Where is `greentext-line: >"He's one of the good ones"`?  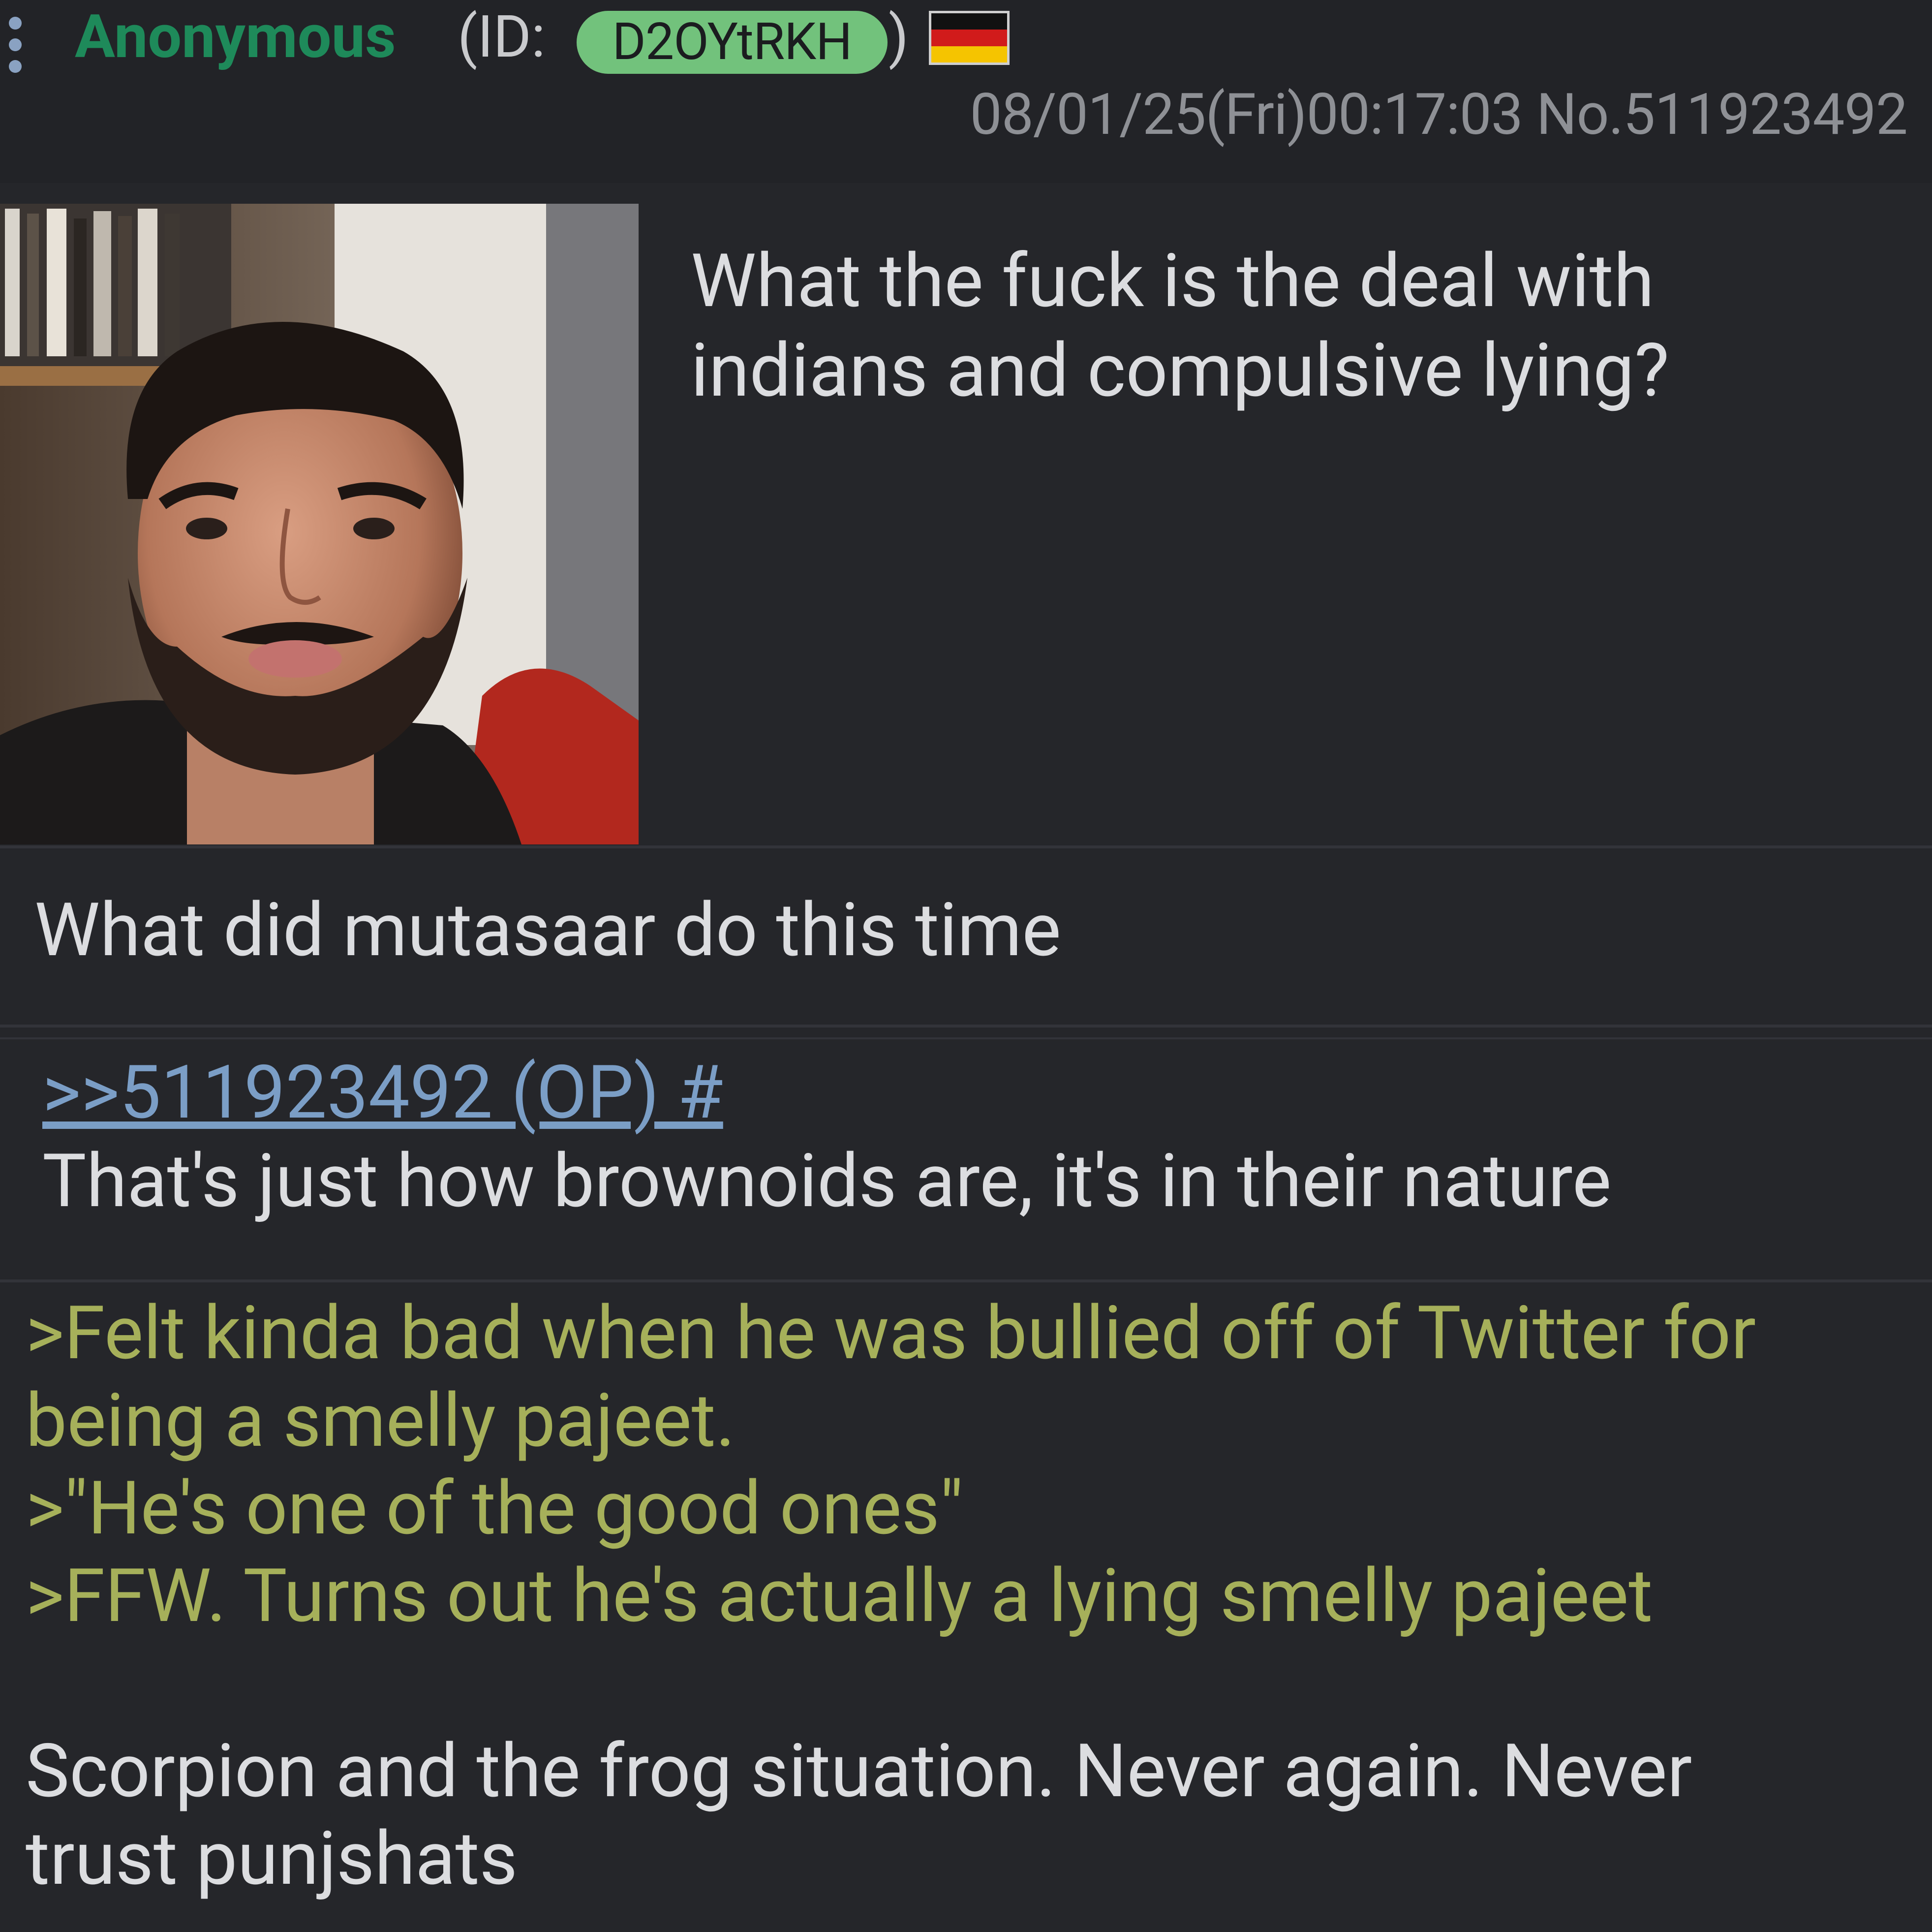 greentext-line: >"He's one of the good ones" is located at coordinates (494, 1508).